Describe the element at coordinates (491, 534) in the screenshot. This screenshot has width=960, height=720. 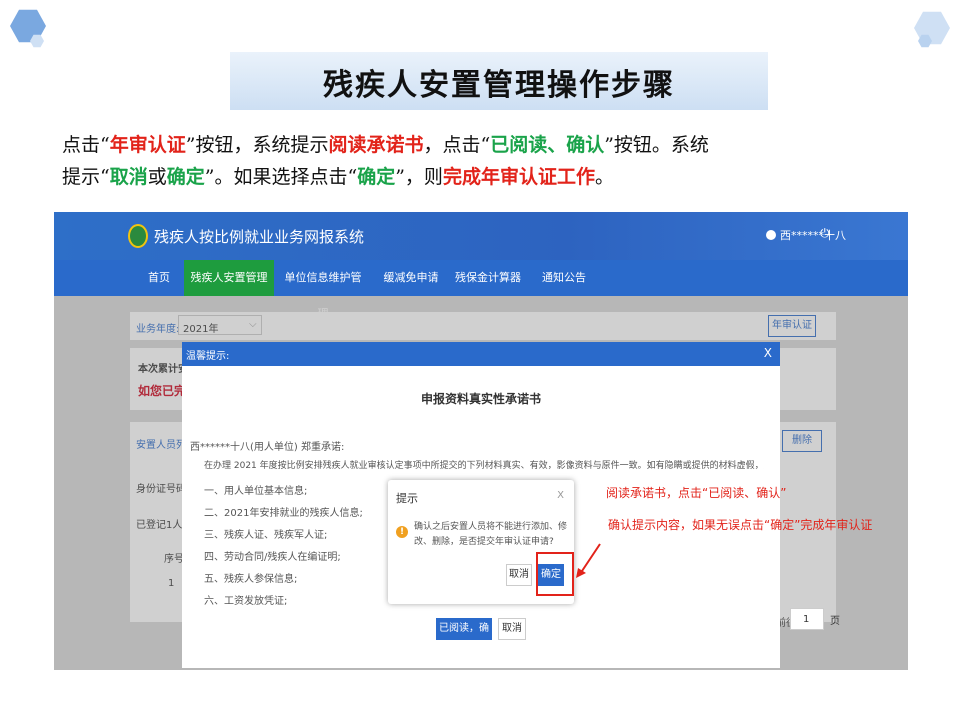
I see `confirm-message: 确认之后安置人员将不能进行添加、修改、删除，是否提交年审认证申请?` at that location.